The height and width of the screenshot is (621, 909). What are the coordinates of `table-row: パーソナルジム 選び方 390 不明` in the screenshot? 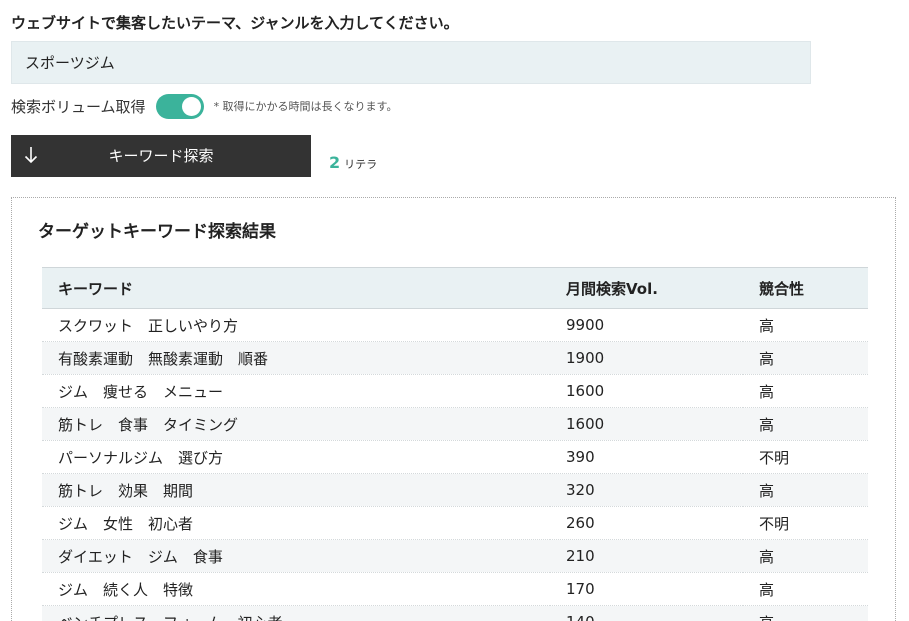 It's located at (455, 457).